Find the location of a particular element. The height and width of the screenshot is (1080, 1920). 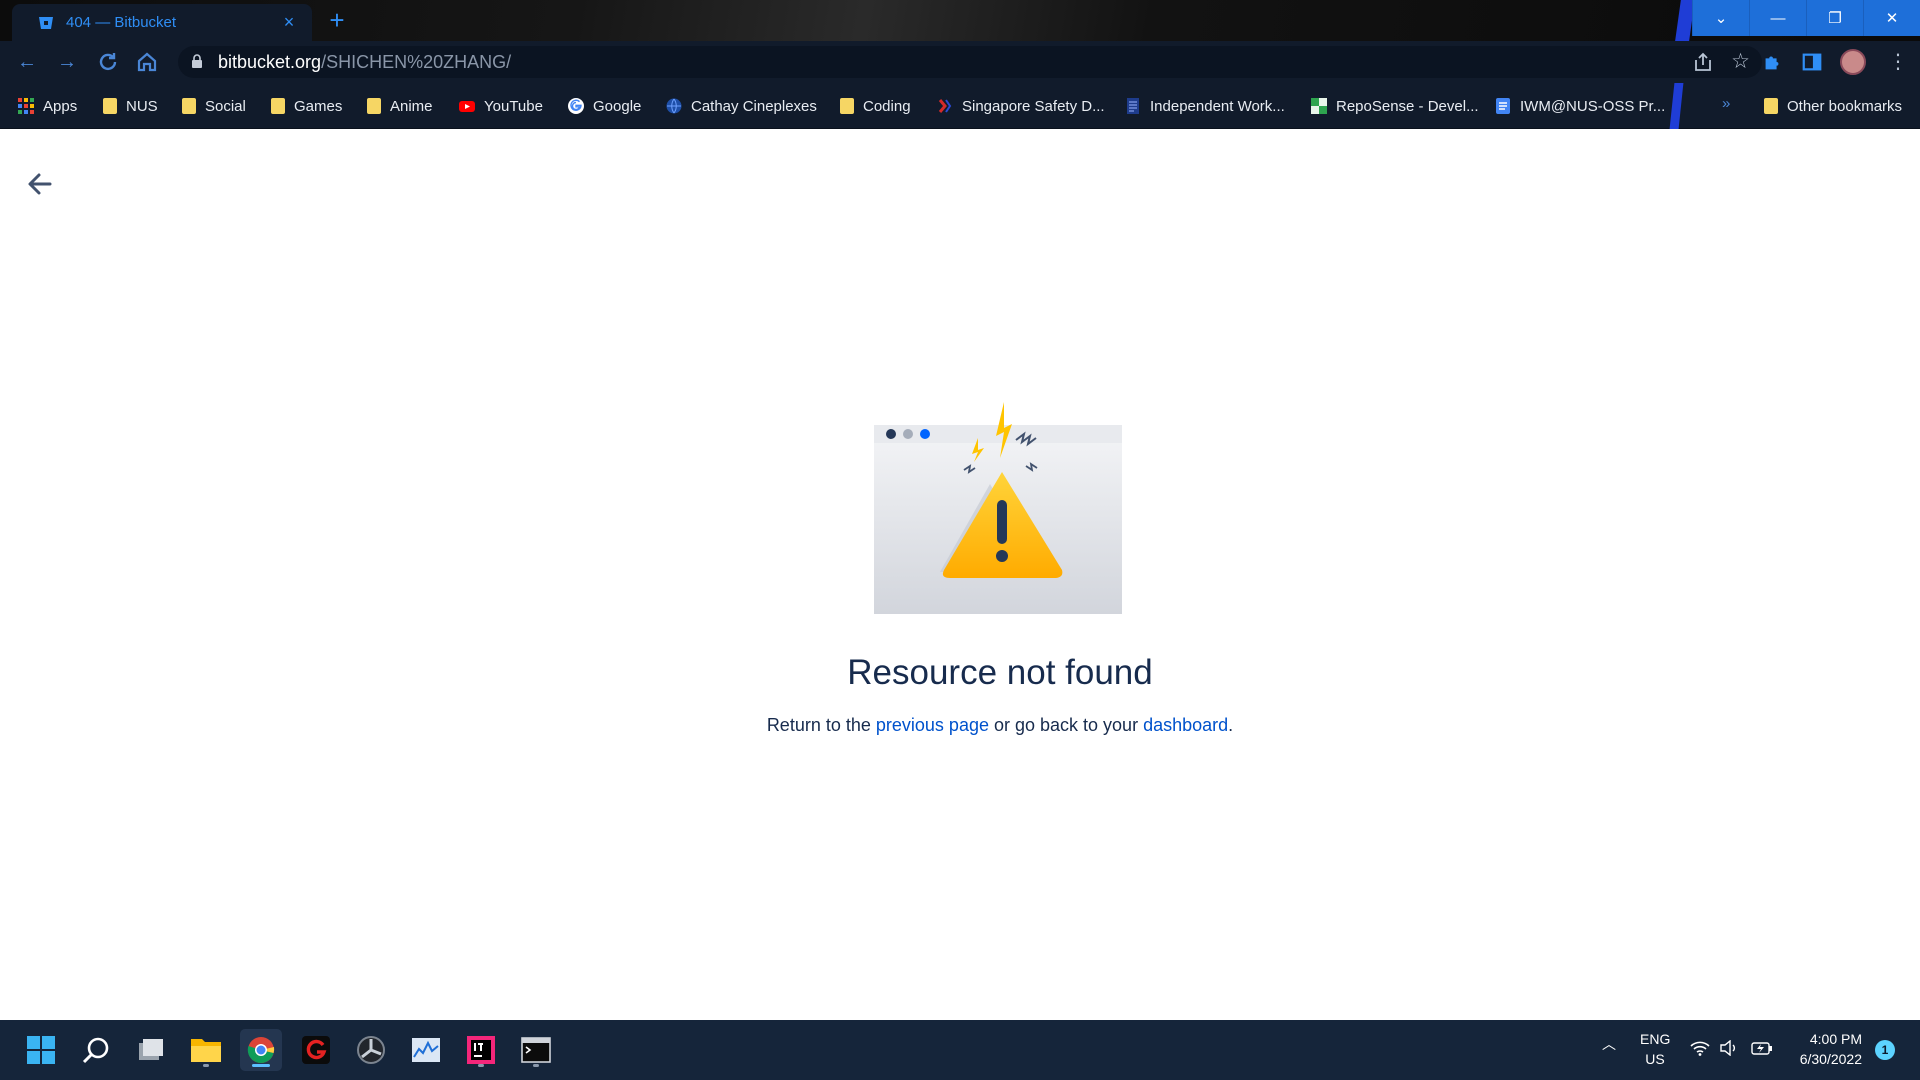

volume-icon is located at coordinates (1729, 1048).